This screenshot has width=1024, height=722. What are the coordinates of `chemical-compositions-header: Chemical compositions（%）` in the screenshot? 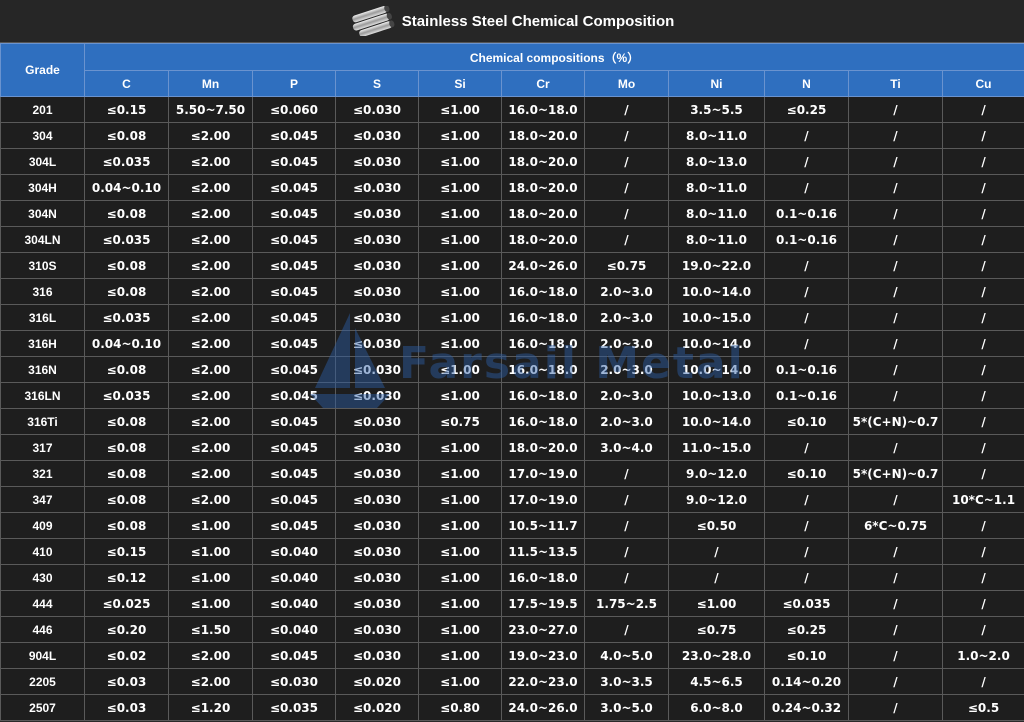 It's located at (553, 57).